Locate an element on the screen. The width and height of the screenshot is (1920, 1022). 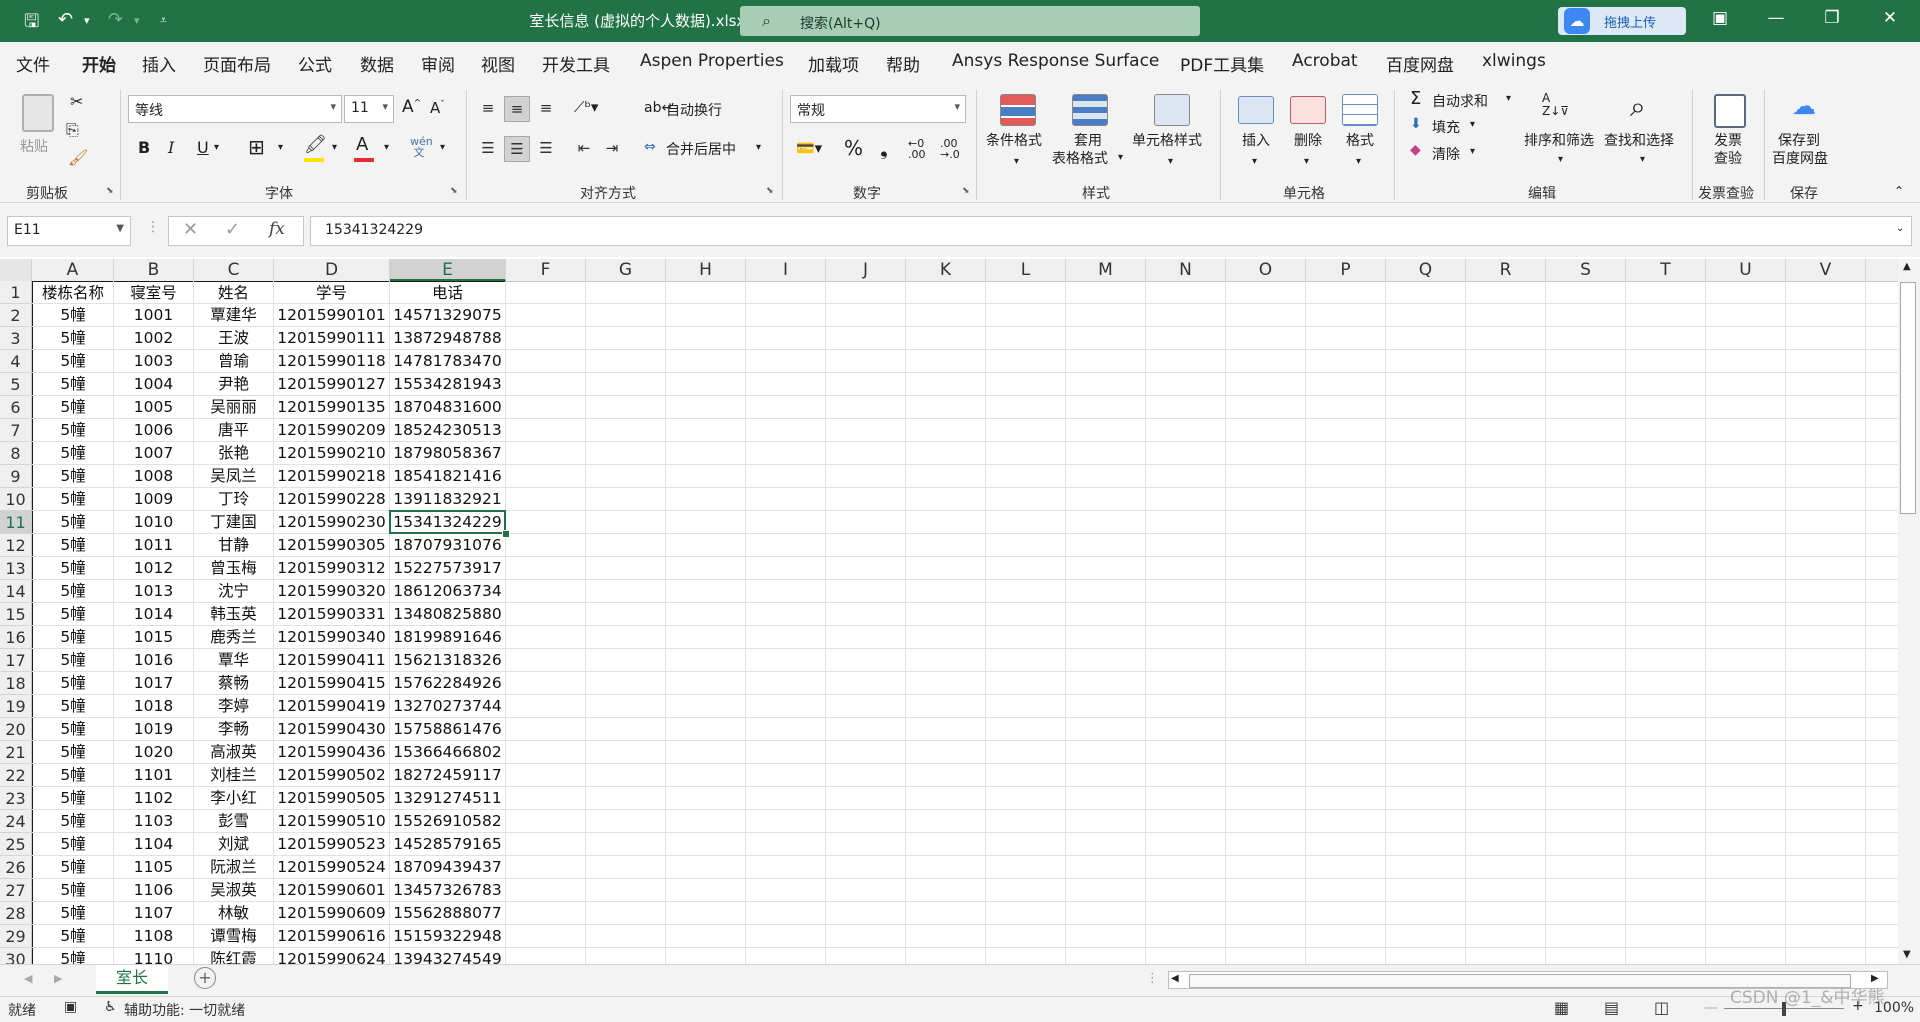
cell-a29: 5幢 is located at coordinates (73, 936).